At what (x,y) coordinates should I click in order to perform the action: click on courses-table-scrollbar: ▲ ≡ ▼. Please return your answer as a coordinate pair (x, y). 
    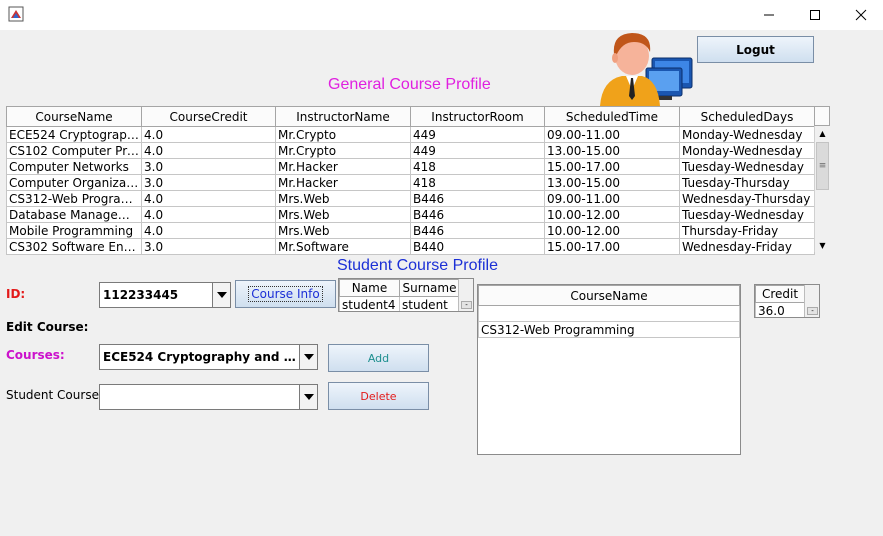
    Looking at the image, I should click on (822, 189).